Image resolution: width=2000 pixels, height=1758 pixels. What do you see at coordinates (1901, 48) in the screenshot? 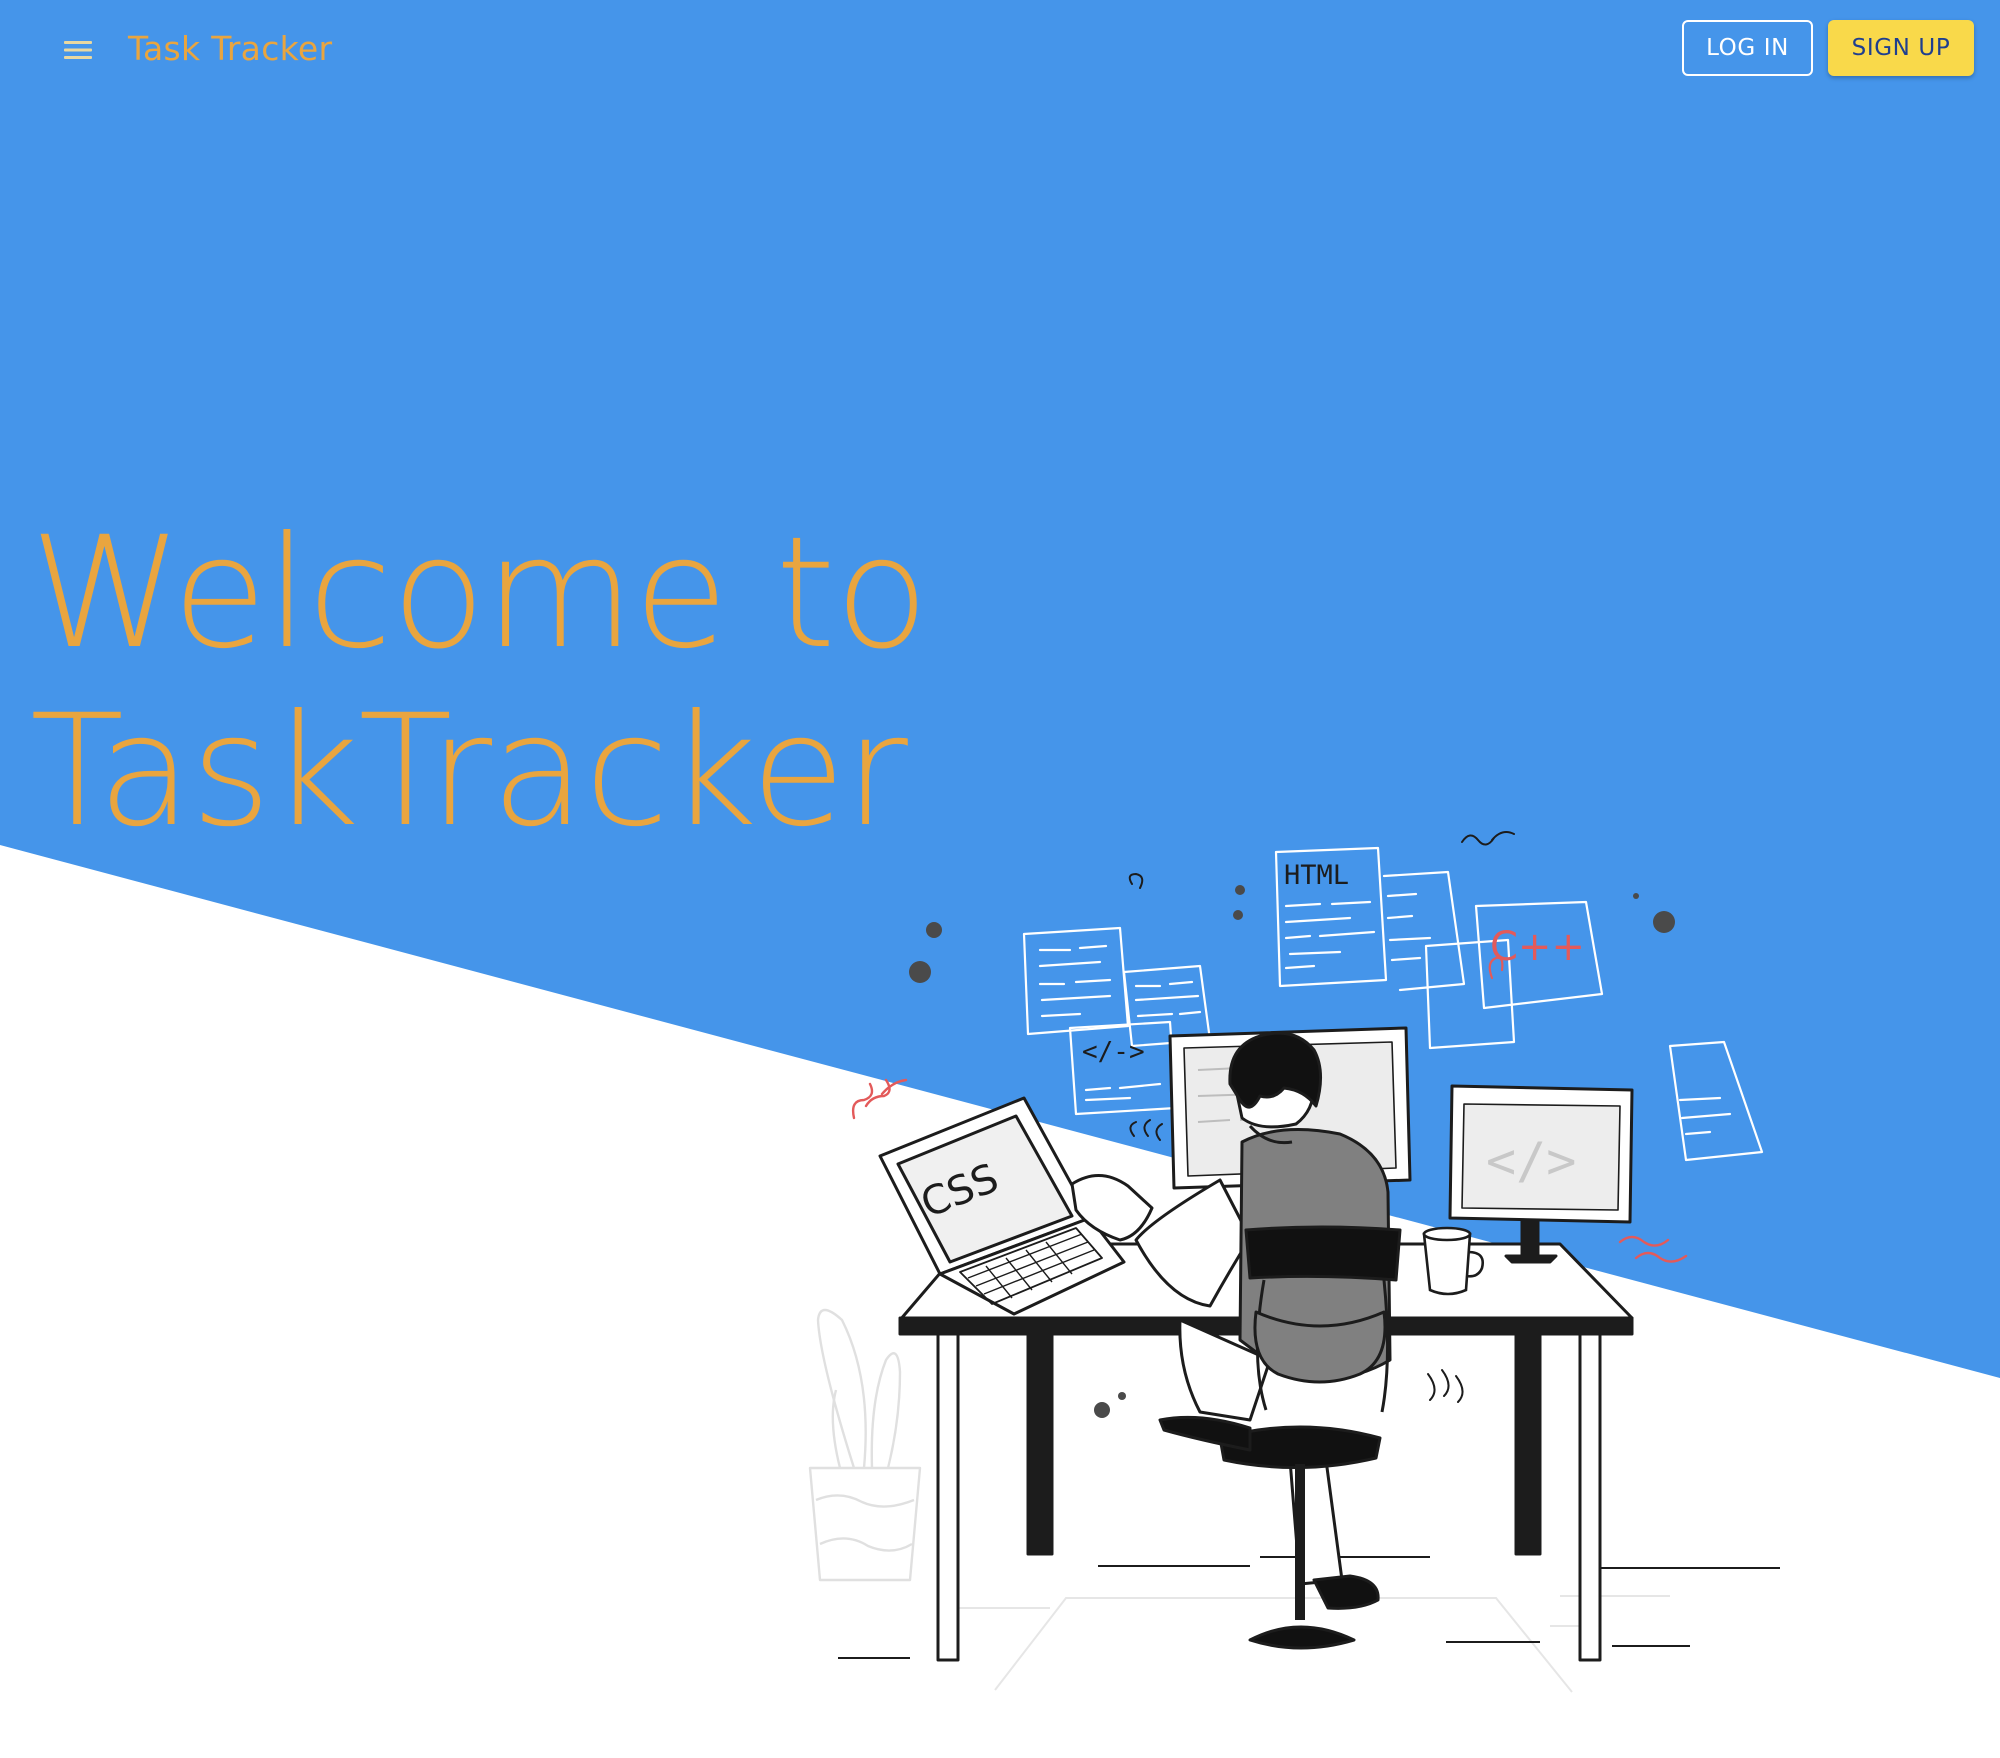
I see `signup-button: SIGN UP` at bounding box center [1901, 48].